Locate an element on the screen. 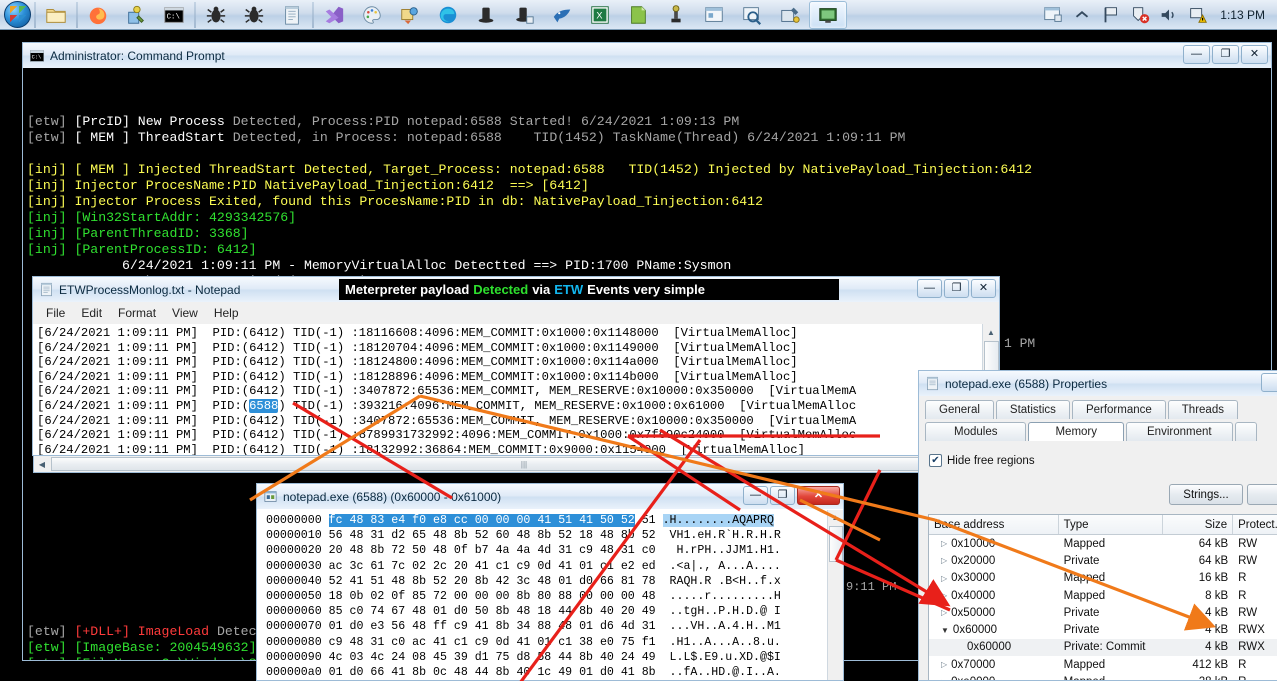 The width and height of the screenshot is (1277, 681). taskbar-item-search-tool is located at coordinates (752, 15).